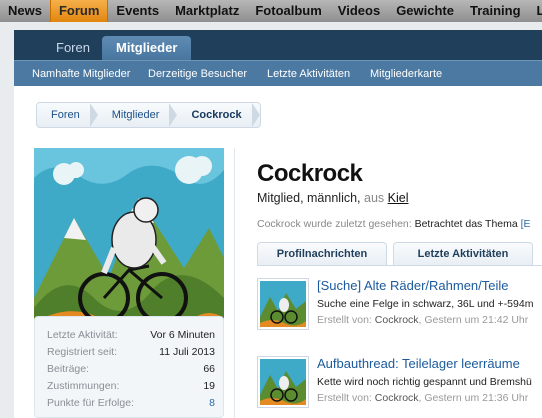 The height and width of the screenshot is (418, 542). What do you see at coordinates (90, 403) in the screenshot?
I see `stat-label: Punkte für Erfolge:` at bounding box center [90, 403].